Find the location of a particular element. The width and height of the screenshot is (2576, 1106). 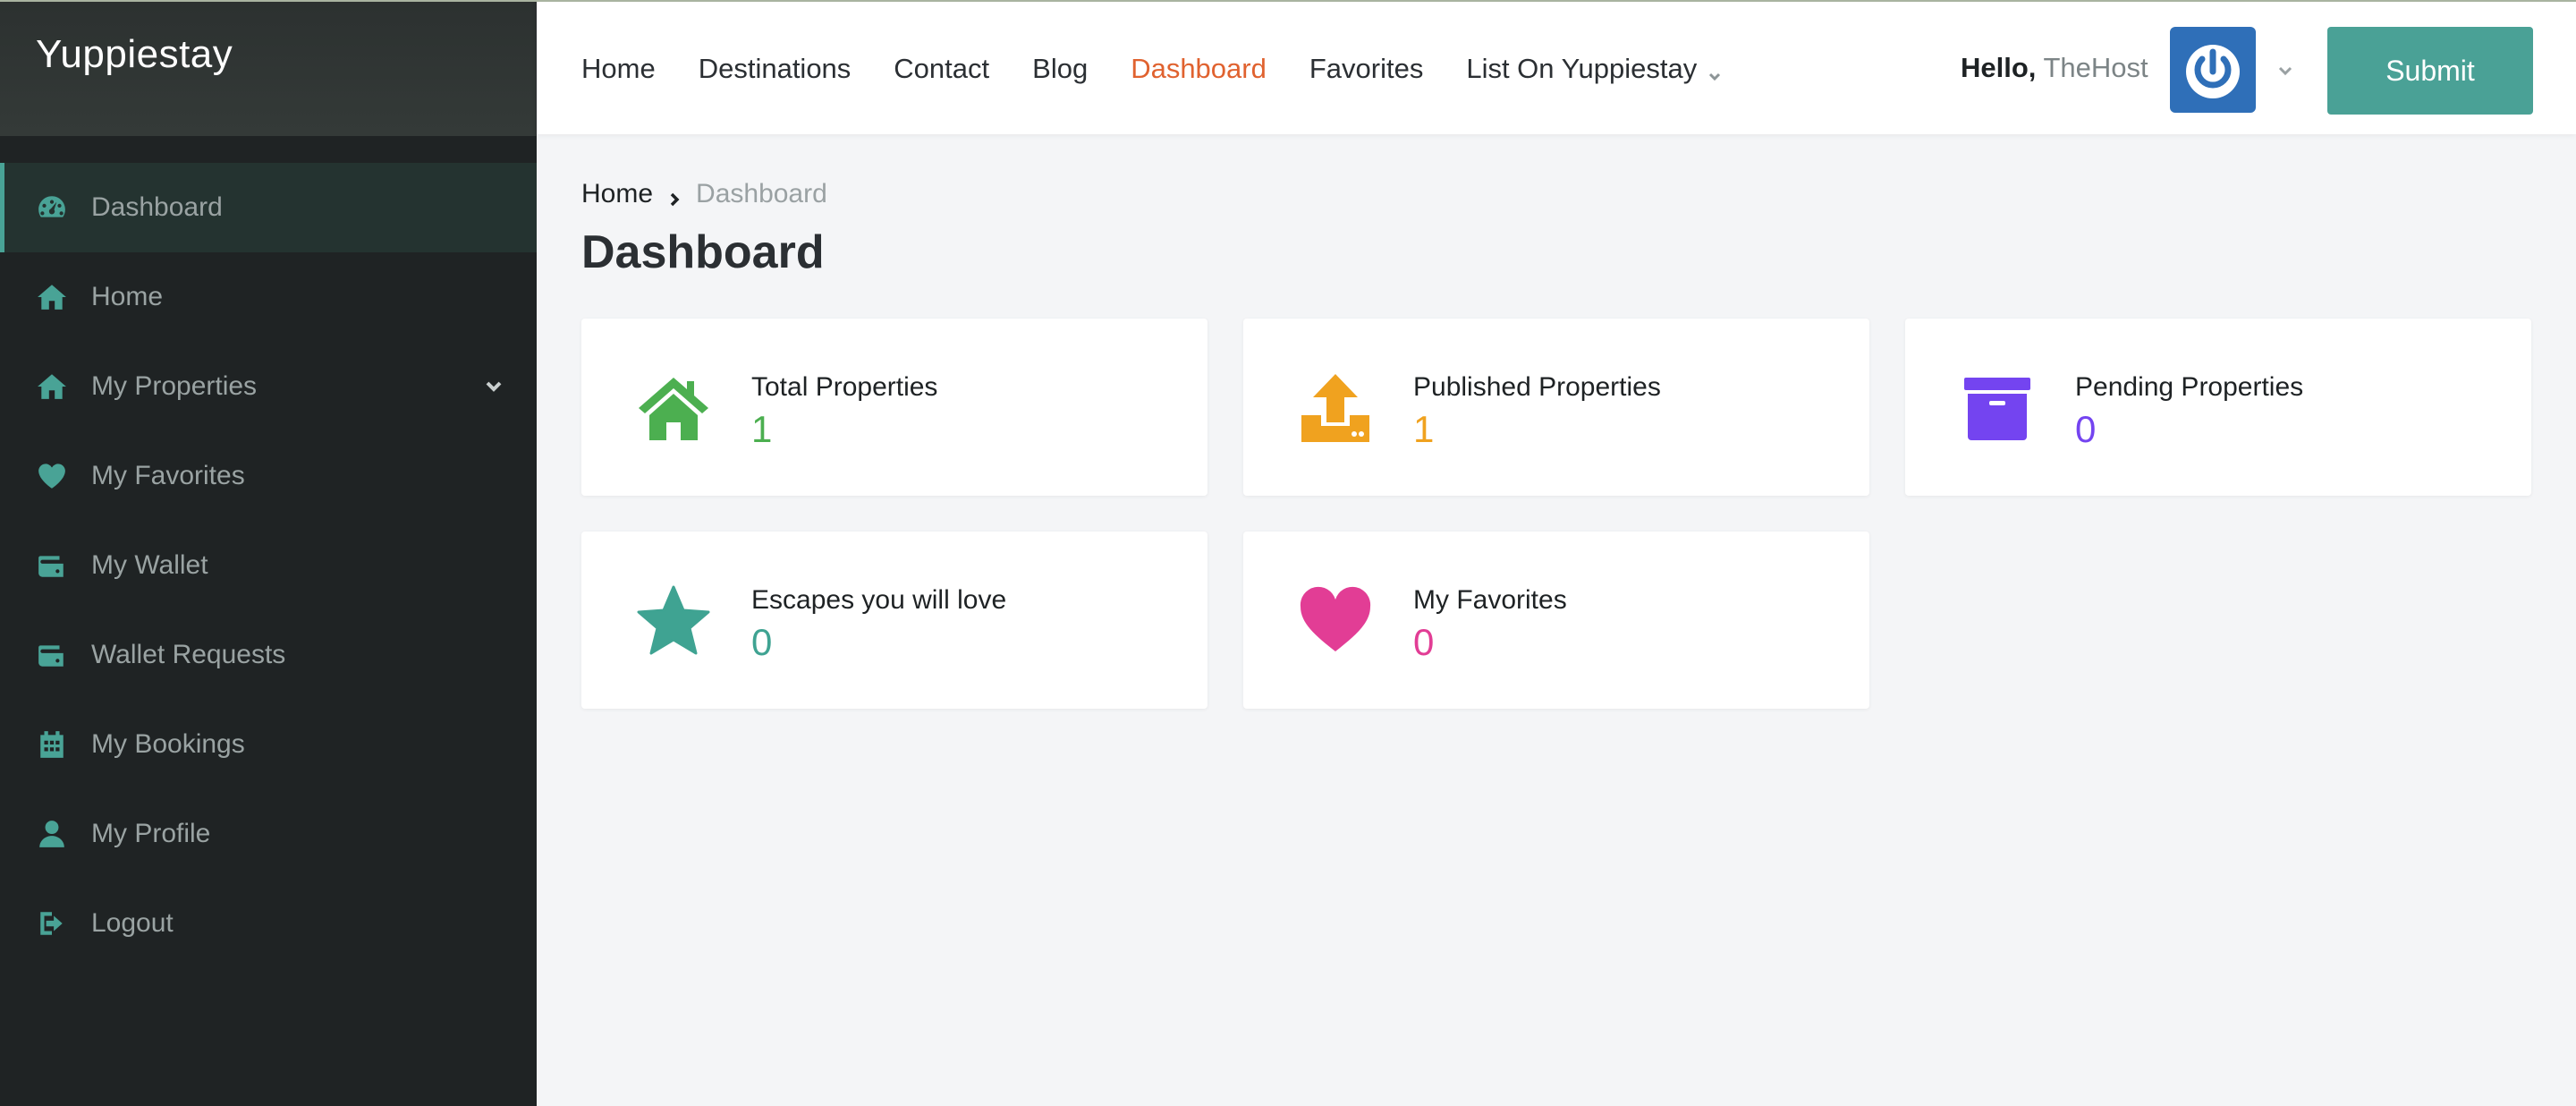

sidebar-item-label: My Wallet is located at coordinates (149, 565).